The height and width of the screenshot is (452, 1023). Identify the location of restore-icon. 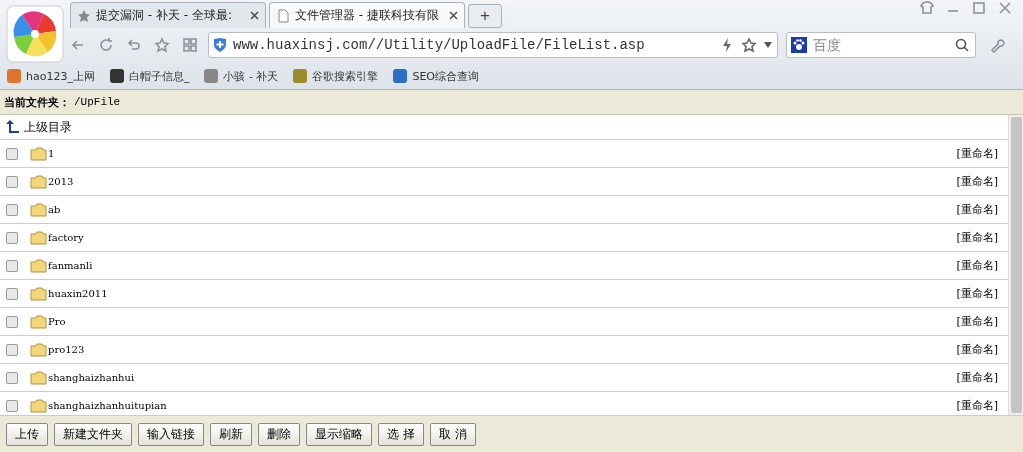
(979, 8).